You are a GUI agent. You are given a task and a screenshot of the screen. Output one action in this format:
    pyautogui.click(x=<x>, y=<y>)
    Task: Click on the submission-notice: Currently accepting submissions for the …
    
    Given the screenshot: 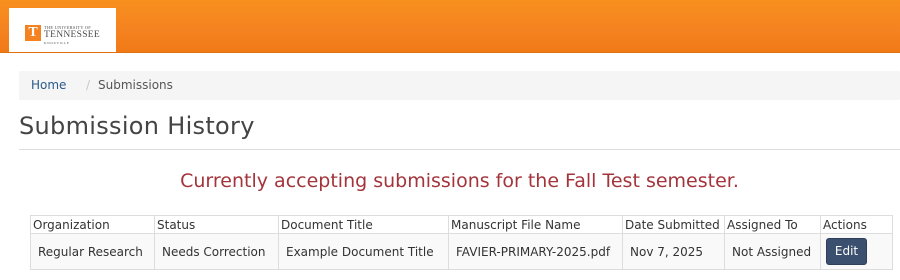 What is the action you would take?
    pyautogui.click(x=459, y=181)
    